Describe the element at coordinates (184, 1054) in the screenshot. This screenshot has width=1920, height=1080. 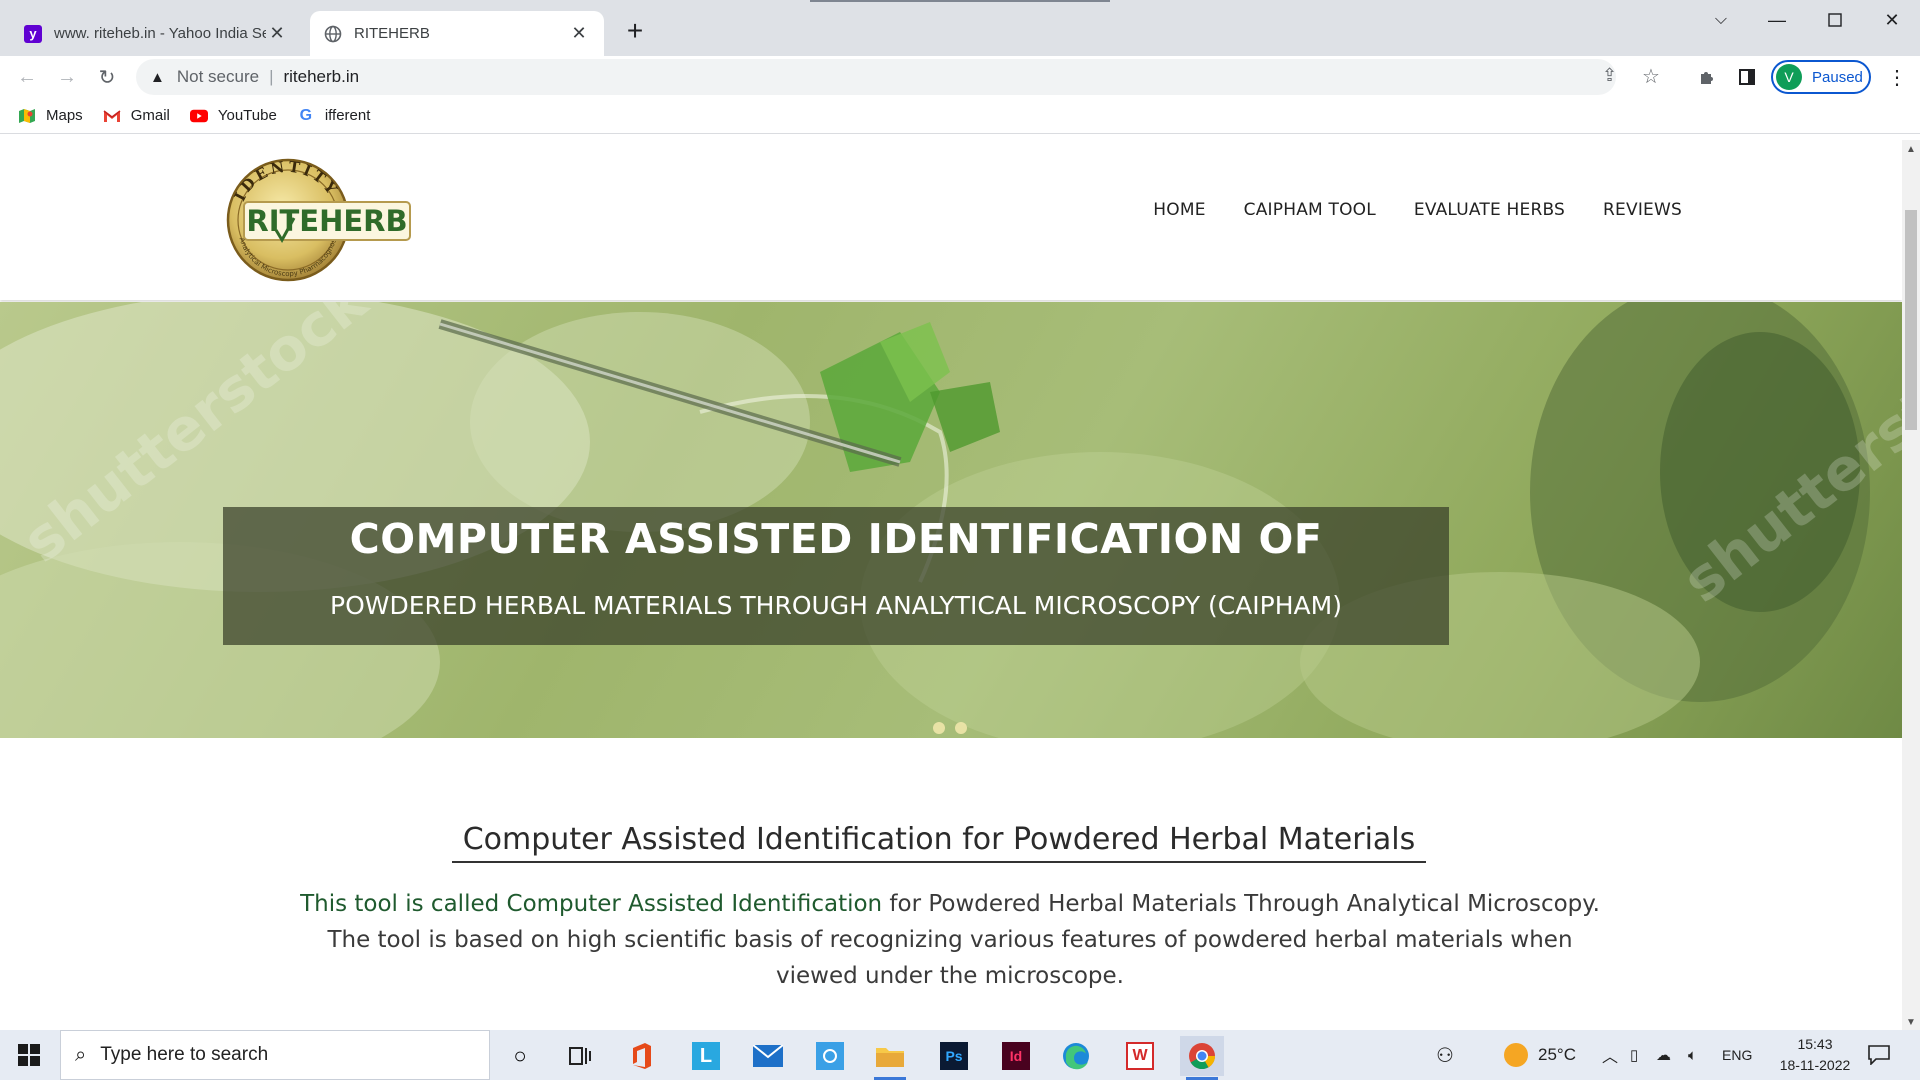
I see `search-placeholder: Type here to search` at that location.